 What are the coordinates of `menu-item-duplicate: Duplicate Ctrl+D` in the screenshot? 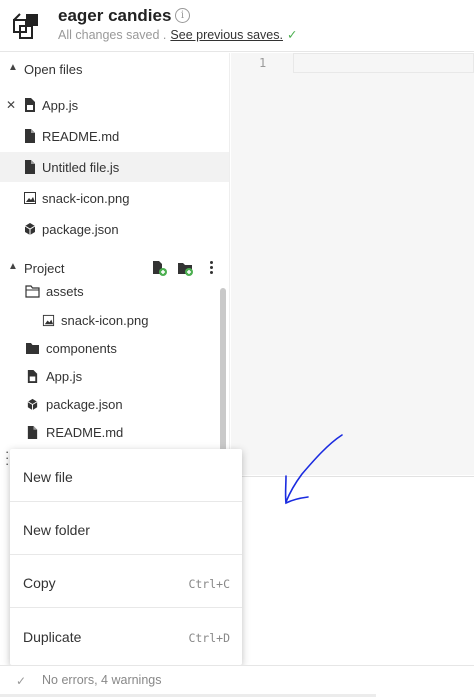 It's located at (126, 635).